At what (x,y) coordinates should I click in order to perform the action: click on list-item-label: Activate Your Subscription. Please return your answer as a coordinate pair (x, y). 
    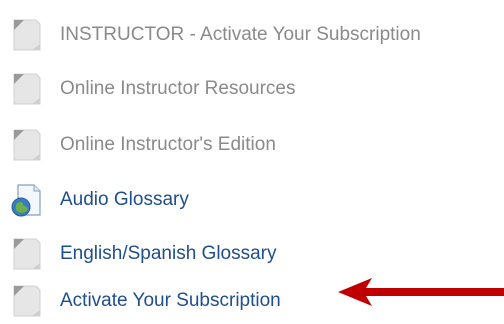
    Looking at the image, I should click on (170, 300).